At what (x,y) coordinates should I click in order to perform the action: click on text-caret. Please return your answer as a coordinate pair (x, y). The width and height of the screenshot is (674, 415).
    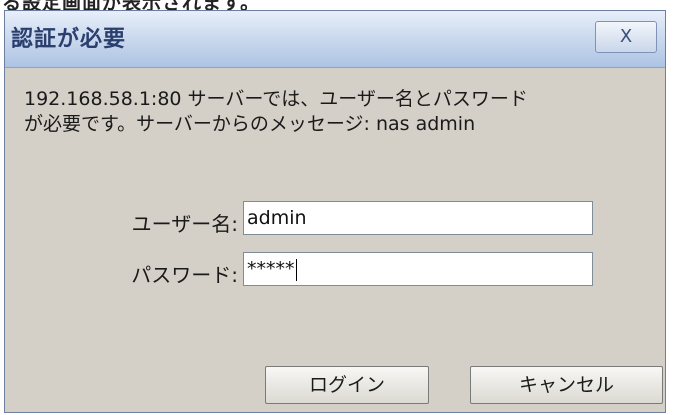
    Looking at the image, I should click on (296, 269).